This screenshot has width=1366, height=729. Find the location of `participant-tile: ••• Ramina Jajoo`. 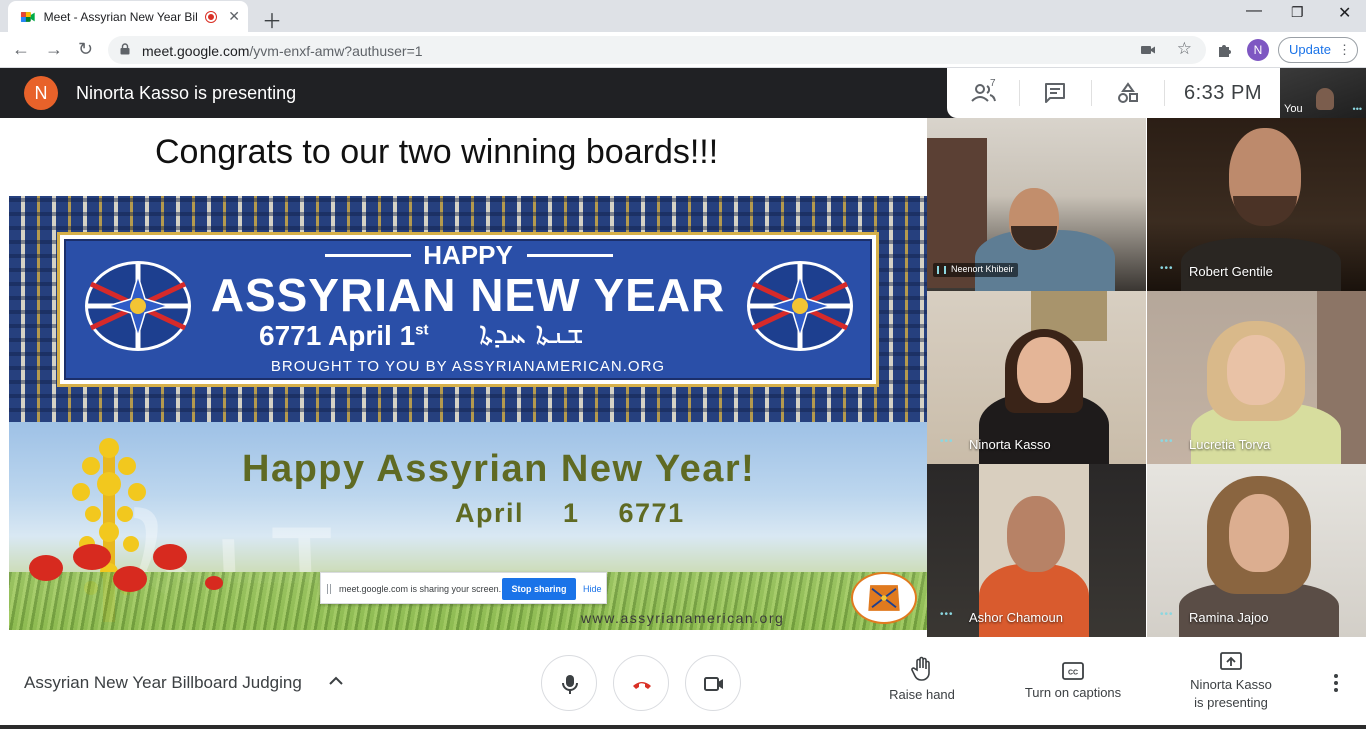

participant-tile: ••• Ramina Jajoo is located at coordinates (1256, 550).